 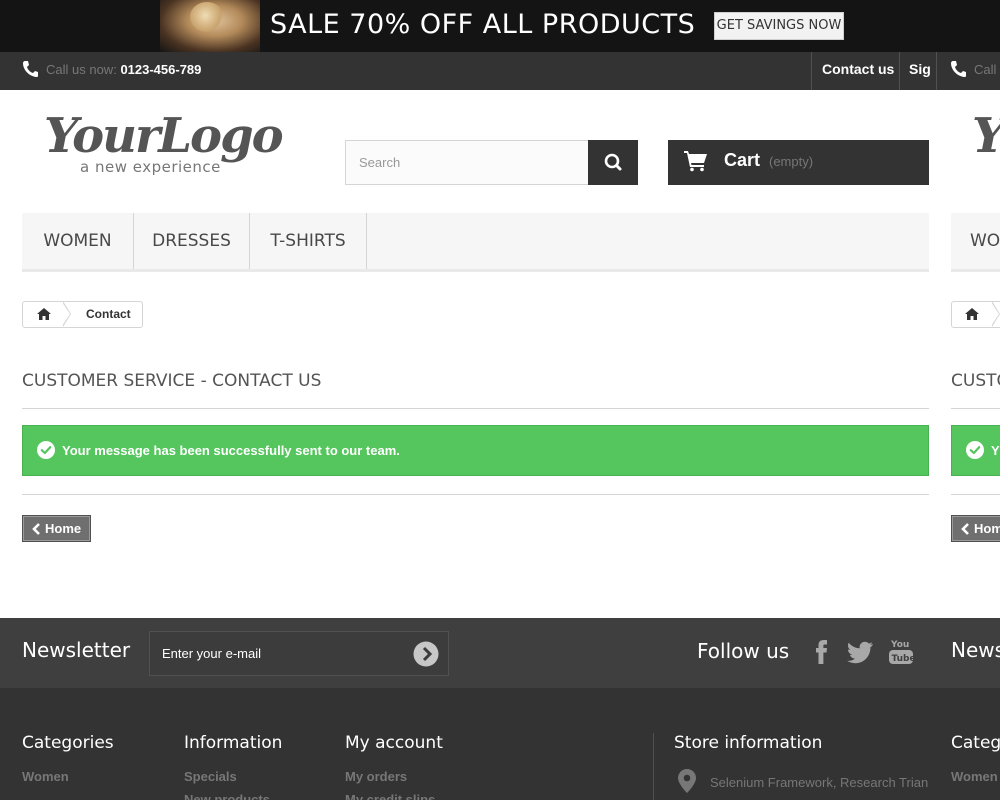 I want to click on store-address: Selenium Framework, Research Trian, so click(x=819, y=782).